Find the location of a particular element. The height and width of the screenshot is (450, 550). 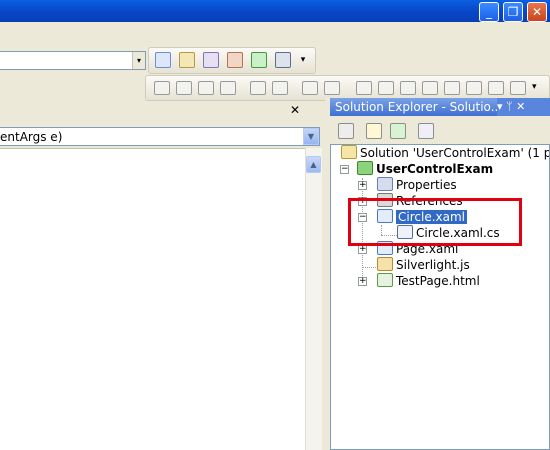

start-page-icon is located at coordinates (259, 60).